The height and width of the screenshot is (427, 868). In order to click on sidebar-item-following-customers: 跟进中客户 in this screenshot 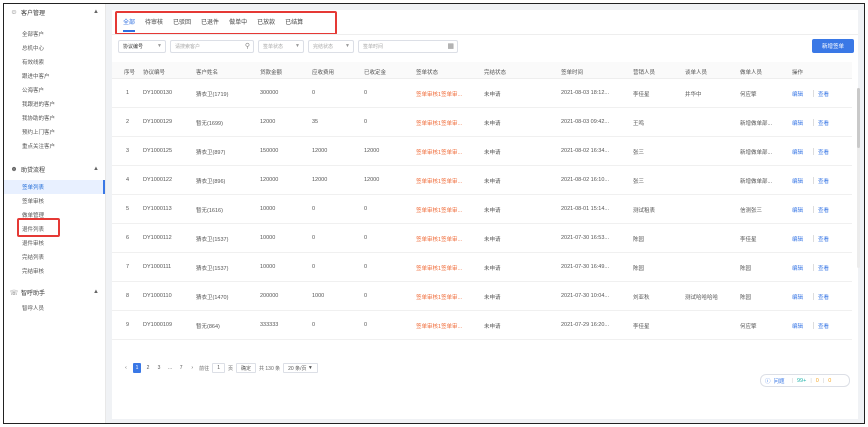, I will do `click(54, 76)`.